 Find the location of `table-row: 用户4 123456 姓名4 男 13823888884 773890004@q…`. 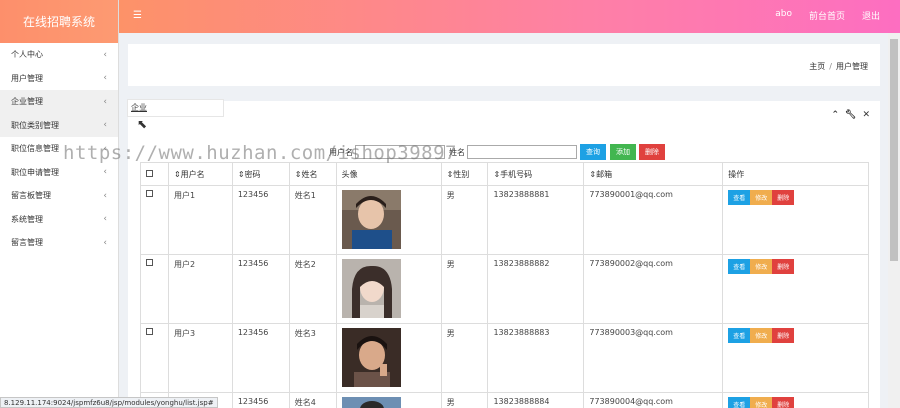

table-row: 用户4 123456 姓名4 男 13823888884 773890004@q… is located at coordinates (504, 400).